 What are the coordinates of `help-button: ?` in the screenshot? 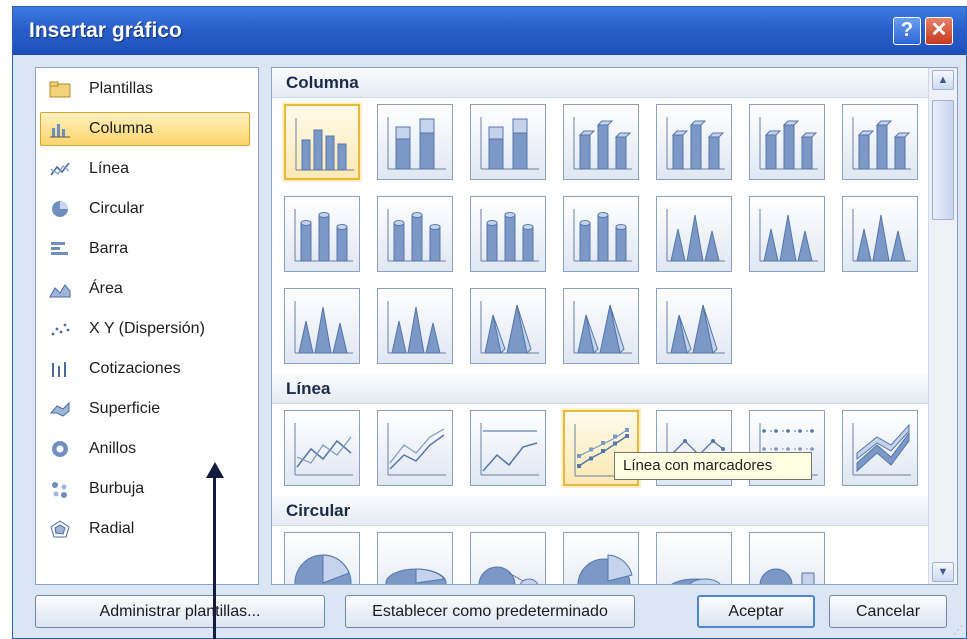 It's located at (907, 31).